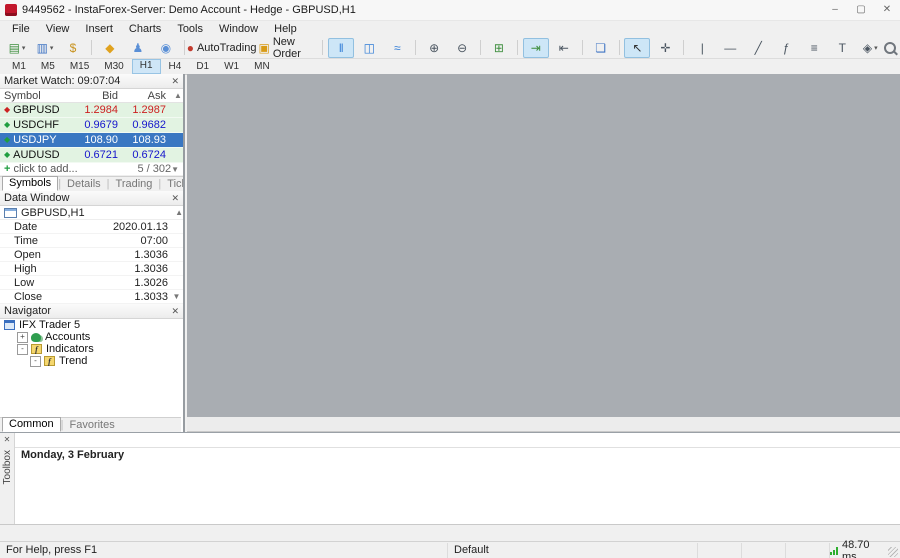  What do you see at coordinates (35, 96) in the screenshot?
I see `column-header-symbol: Symbol` at bounding box center [35, 96].